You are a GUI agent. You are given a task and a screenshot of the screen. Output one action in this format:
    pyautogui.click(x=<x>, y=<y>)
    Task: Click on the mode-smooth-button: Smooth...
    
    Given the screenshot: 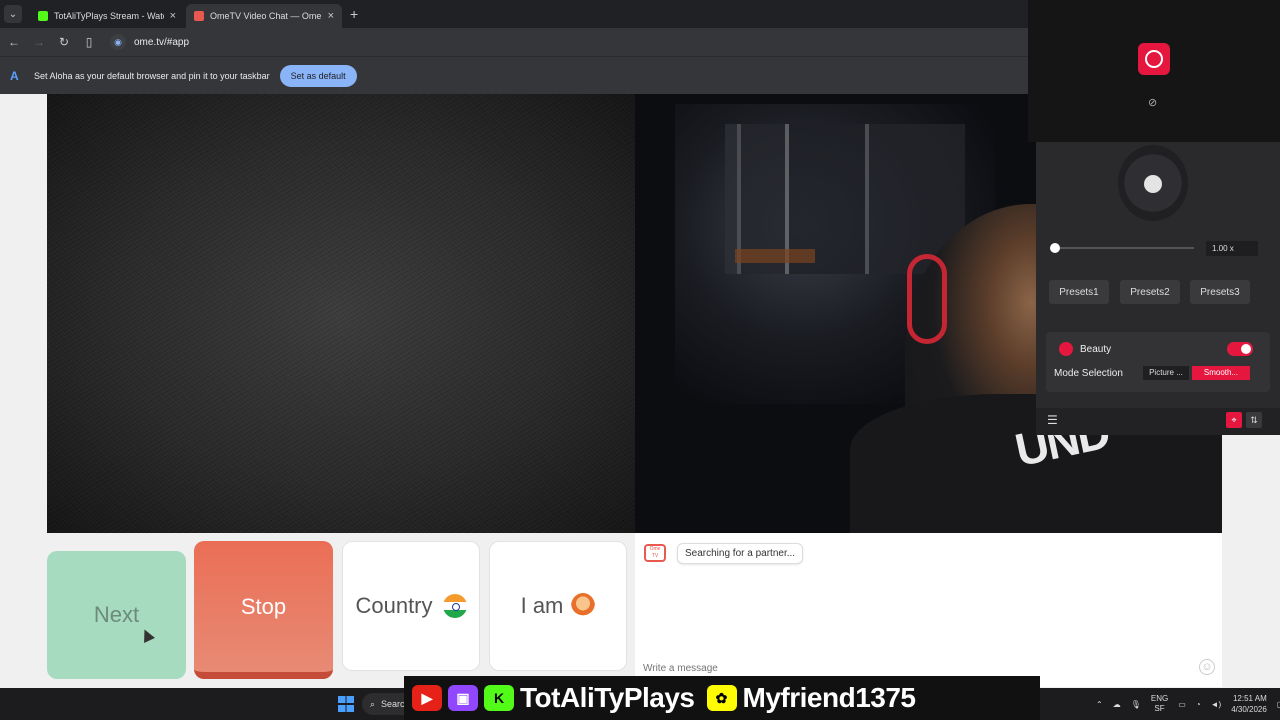 What is the action you would take?
    pyautogui.click(x=1221, y=373)
    